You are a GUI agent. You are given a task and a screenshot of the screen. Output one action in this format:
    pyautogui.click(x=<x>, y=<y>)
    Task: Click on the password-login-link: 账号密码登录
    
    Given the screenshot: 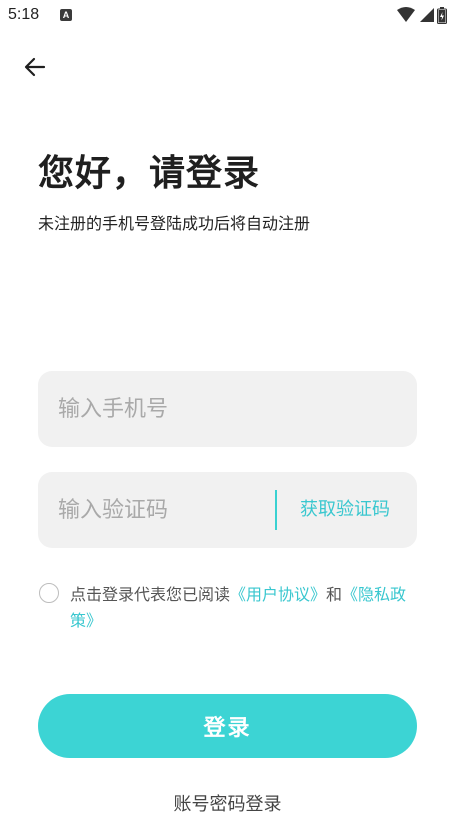 What is the action you would take?
    pyautogui.click(x=227, y=803)
    